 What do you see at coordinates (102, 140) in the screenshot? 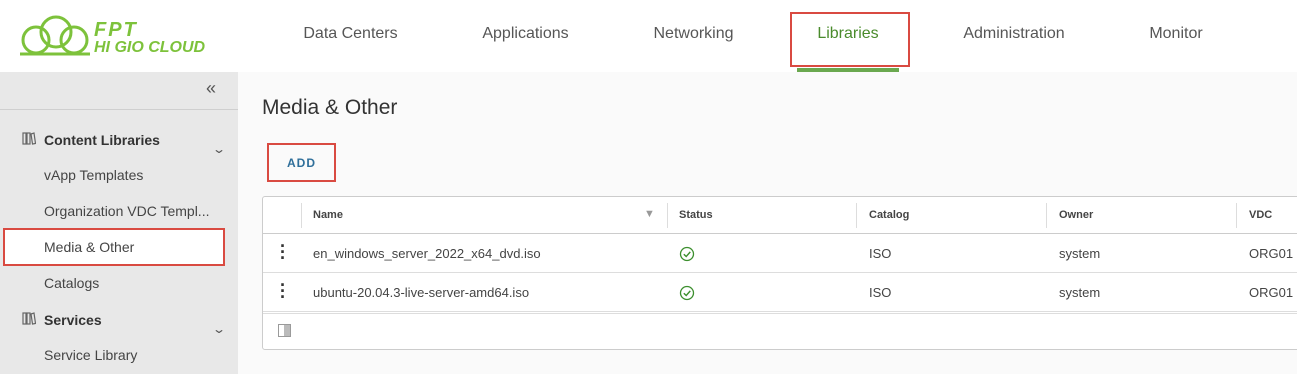
I see `sidebar-group-label: Content Libraries` at bounding box center [102, 140].